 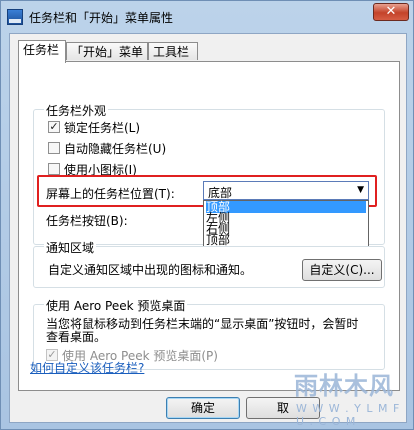 What do you see at coordinates (348, 415) in the screenshot?
I see `watermark-url: W W W . Y L M F U . C O M` at bounding box center [348, 415].